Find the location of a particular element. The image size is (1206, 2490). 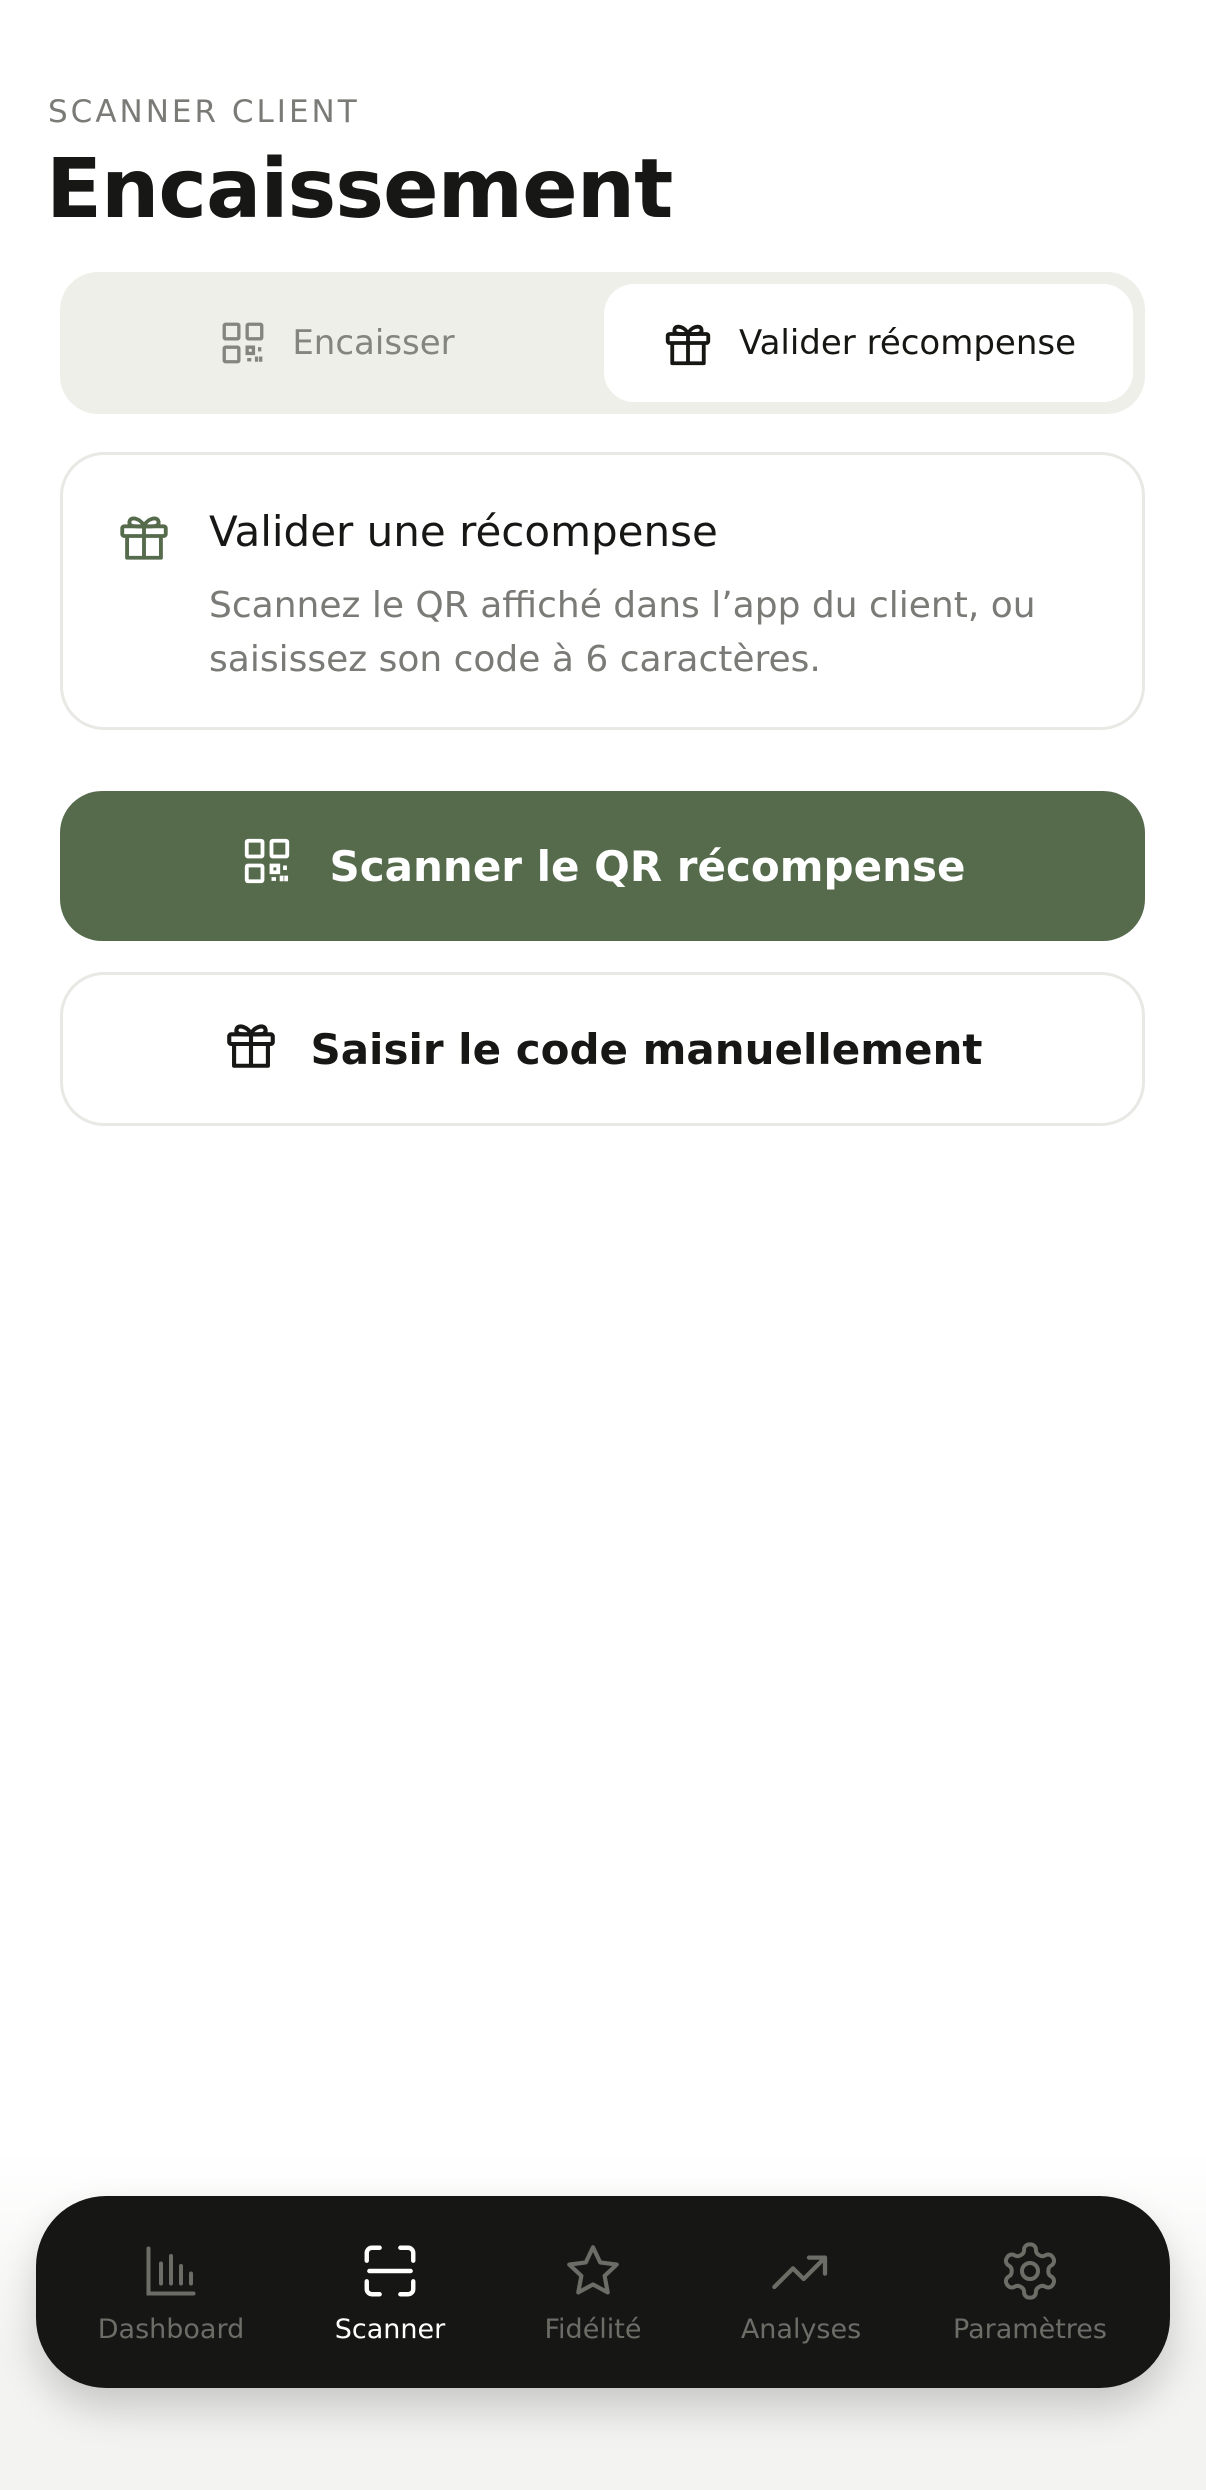

page-title: Encaissement is located at coordinates (359, 189).